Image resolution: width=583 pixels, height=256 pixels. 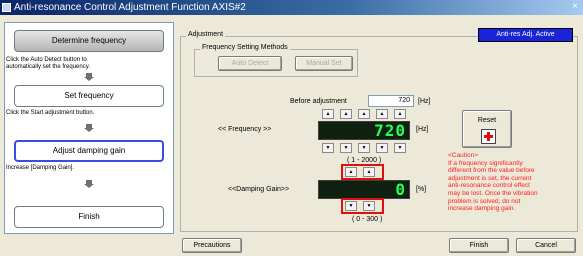 What do you see at coordinates (482, 209) in the screenshot?
I see `caution-line: increase damping gain.` at bounding box center [482, 209].